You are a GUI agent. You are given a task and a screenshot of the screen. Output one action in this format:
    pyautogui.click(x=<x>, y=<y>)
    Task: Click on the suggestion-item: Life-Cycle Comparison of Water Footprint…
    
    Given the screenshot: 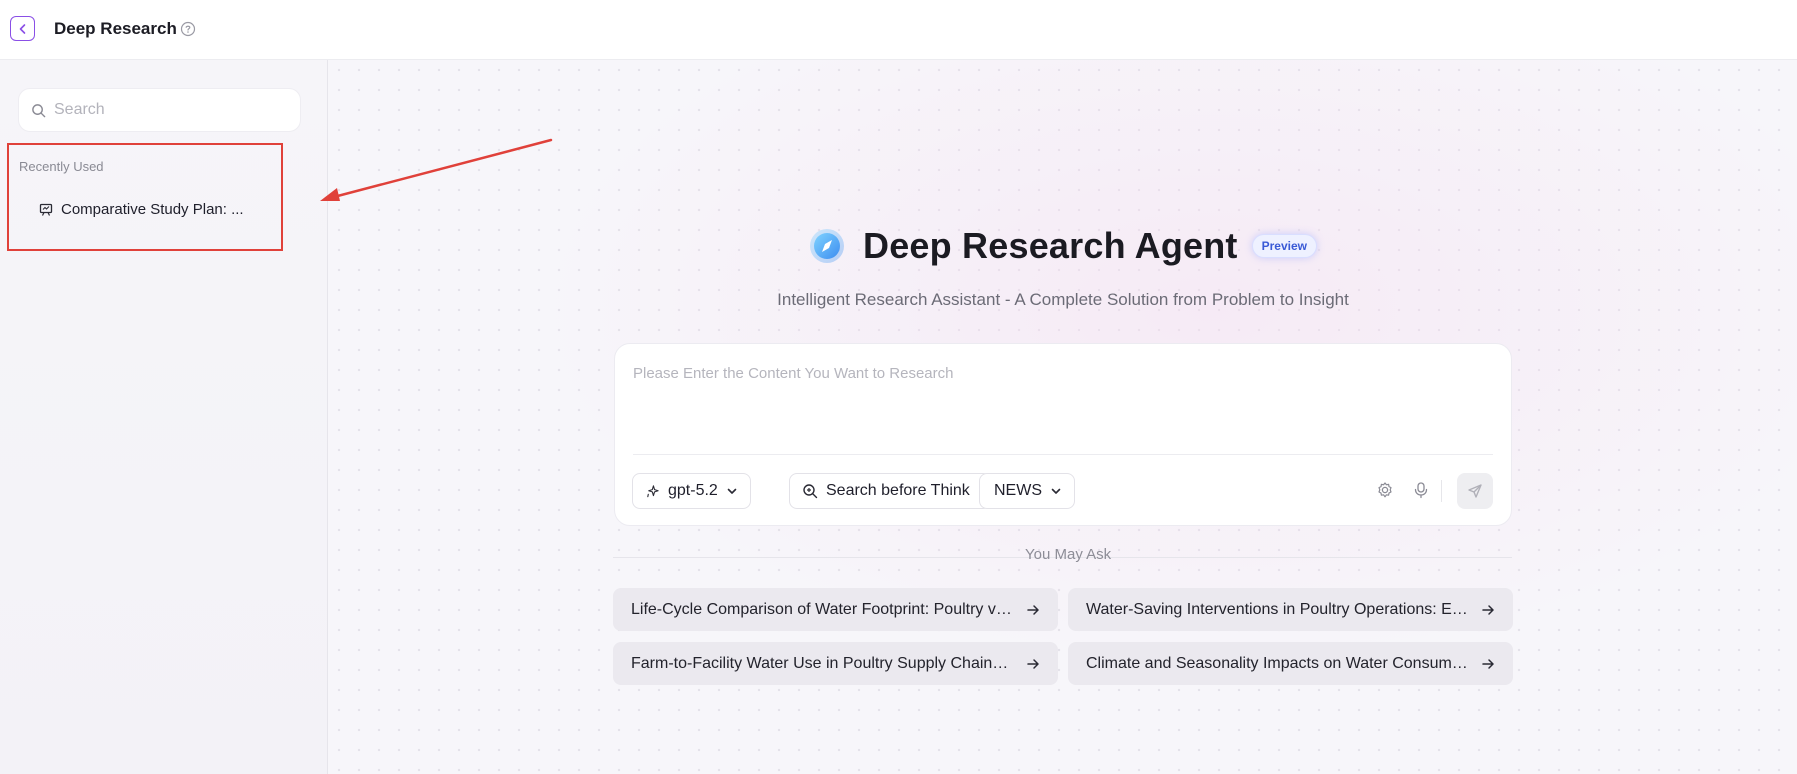 What is the action you would take?
    pyautogui.click(x=835, y=609)
    